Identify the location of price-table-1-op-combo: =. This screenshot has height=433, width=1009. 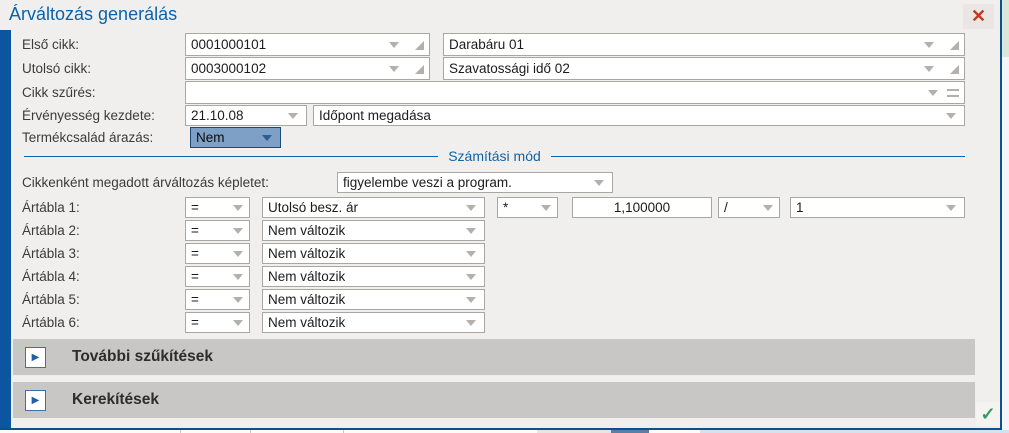
(217, 207).